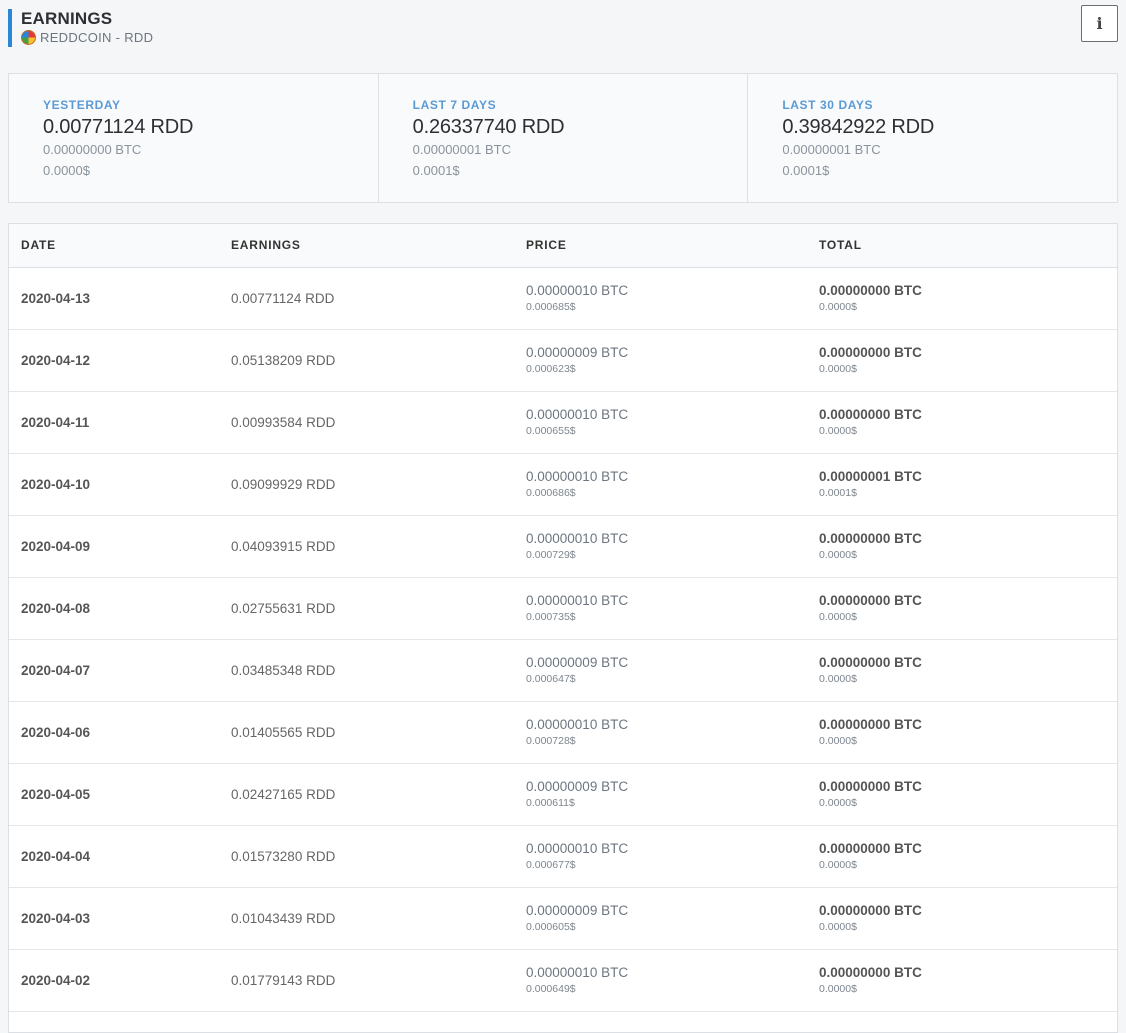 The width and height of the screenshot is (1126, 1033). Describe the element at coordinates (550, 803) in the screenshot. I see `price-usd: 0.000611$` at that location.